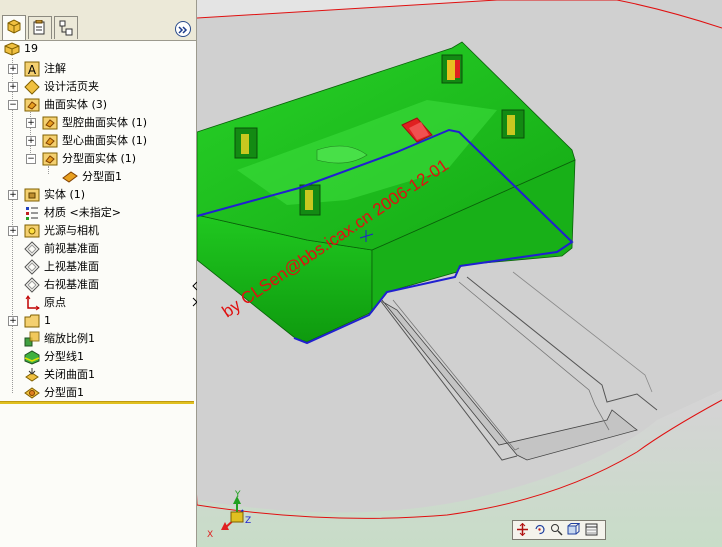 Image resolution: width=722 pixels, height=547 pixels. I want to click on pan-icon, so click(522, 529).